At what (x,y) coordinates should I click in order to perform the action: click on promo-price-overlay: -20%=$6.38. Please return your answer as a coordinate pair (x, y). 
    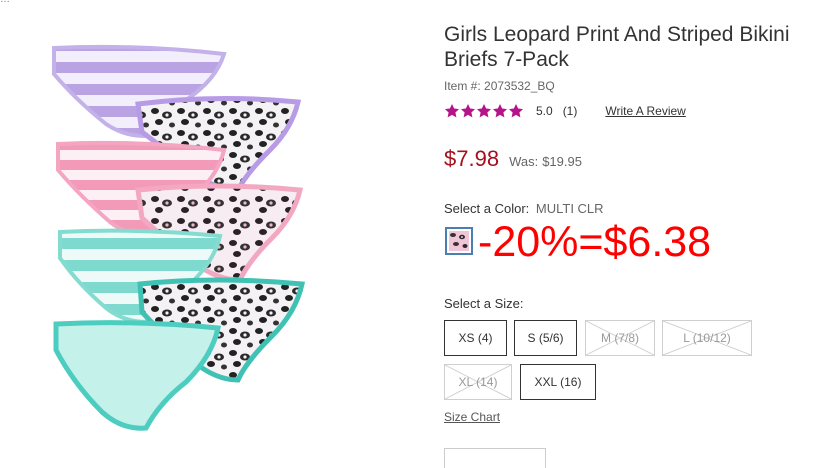
    Looking at the image, I should click on (595, 242).